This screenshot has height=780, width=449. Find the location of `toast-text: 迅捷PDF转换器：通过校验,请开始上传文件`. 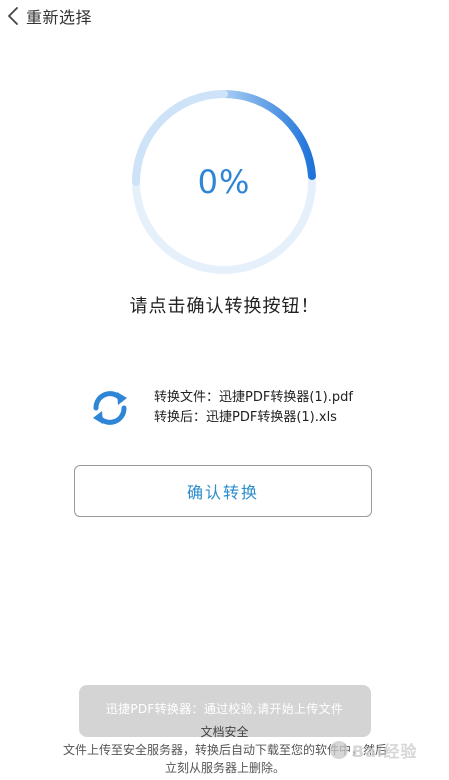

toast-text: 迅捷PDF转换器：通过校验,请开始上传文件 is located at coordinates (224, 709).